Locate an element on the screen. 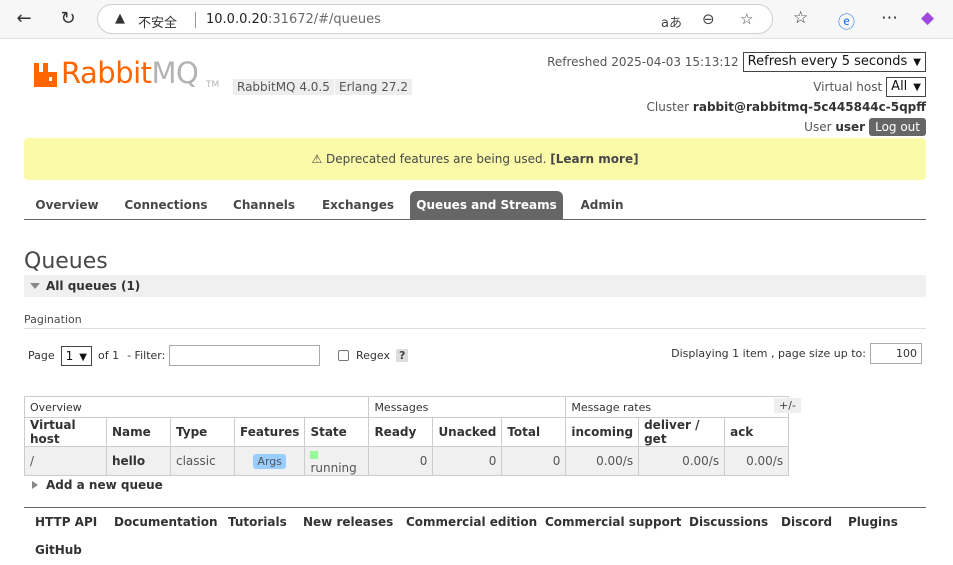 This screenshot has width=953, height=565. cell-features: Args is located at coordinates (269, 461).